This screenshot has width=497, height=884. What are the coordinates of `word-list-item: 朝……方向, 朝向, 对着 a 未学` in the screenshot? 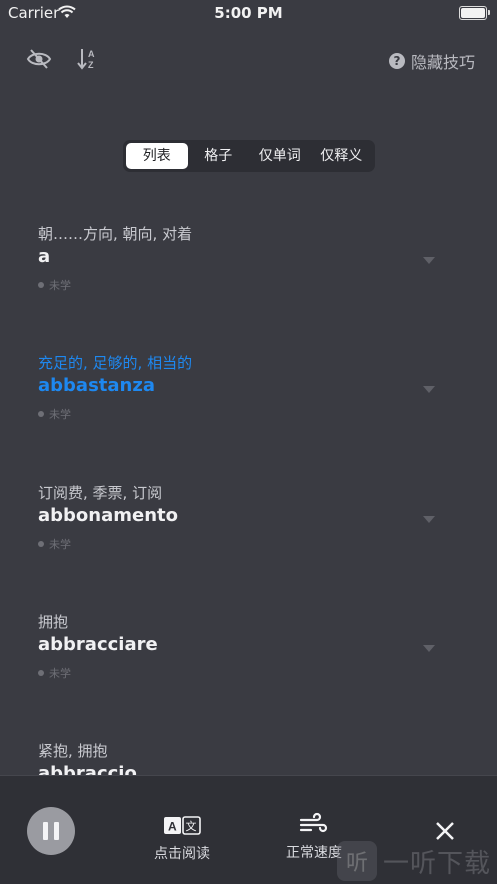 It's located at (243, 258).